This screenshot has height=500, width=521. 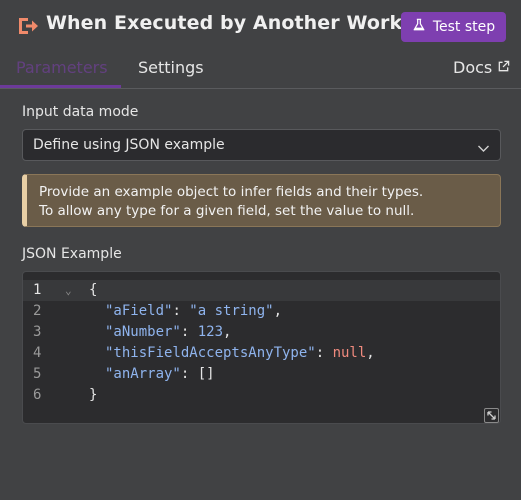 What do you see at coordinates (206, 374) in the screenshot?
I see `json-value: []` at bounding box center [206, 374].